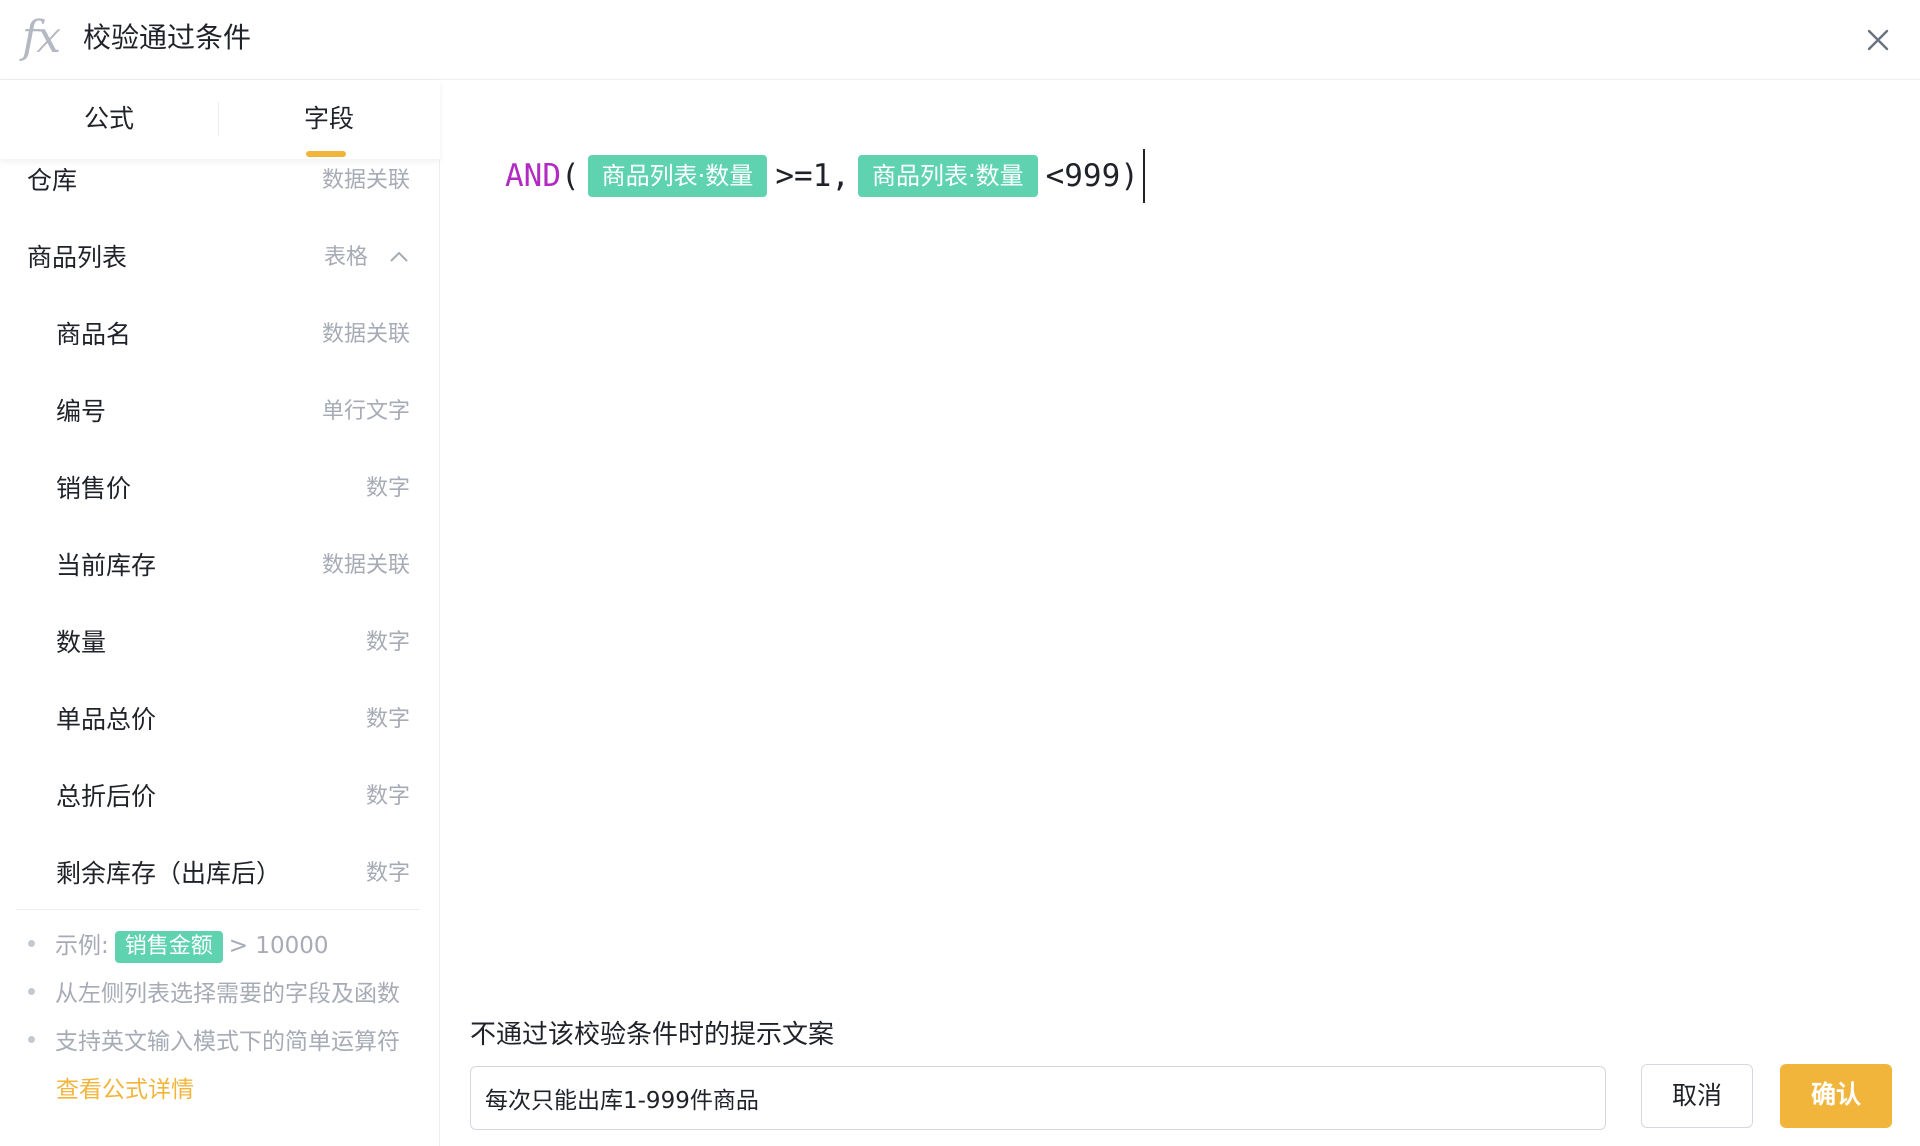 Image resolution: width=1920 pixels, height=1146 pixels. What do you see at coordinates (533, 176) in the screenshot?
I see `function-name: AND` at bounding box center [533, 176].